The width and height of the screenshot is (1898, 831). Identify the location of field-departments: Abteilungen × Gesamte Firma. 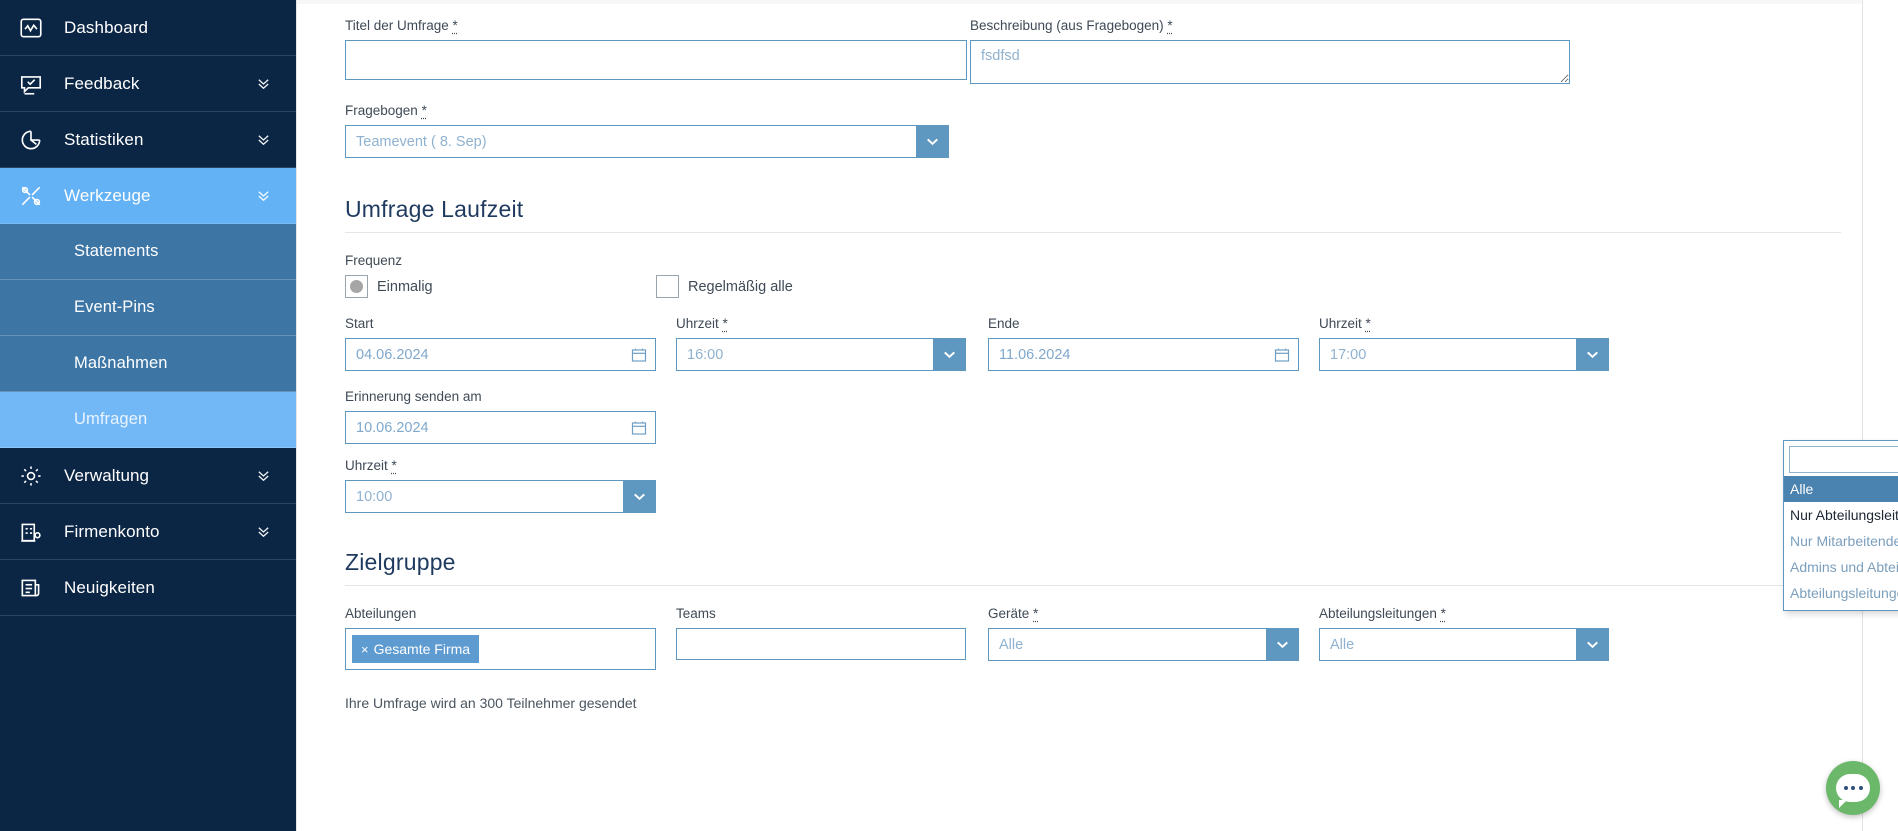
(500, 638).